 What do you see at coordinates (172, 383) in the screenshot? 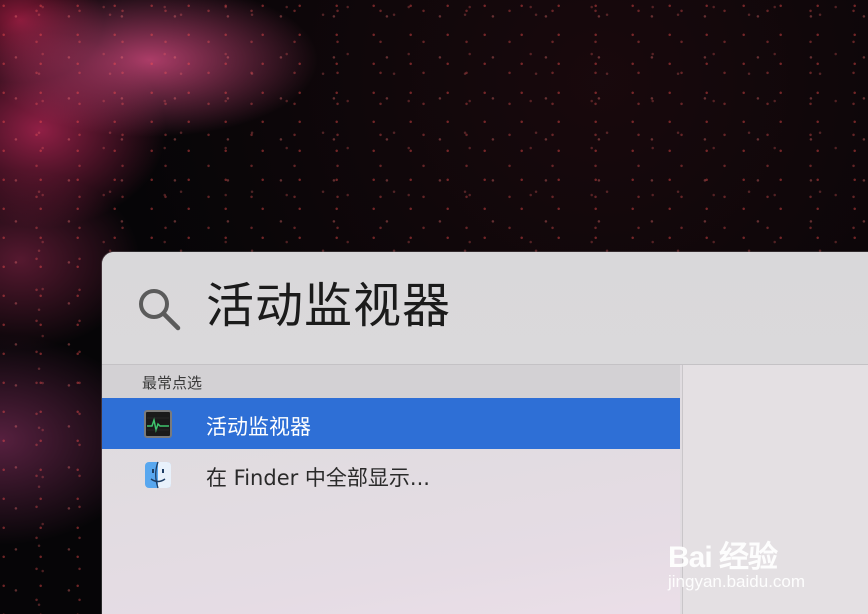
I see `section-title: 最常点选` at bounding box center [172, 383].